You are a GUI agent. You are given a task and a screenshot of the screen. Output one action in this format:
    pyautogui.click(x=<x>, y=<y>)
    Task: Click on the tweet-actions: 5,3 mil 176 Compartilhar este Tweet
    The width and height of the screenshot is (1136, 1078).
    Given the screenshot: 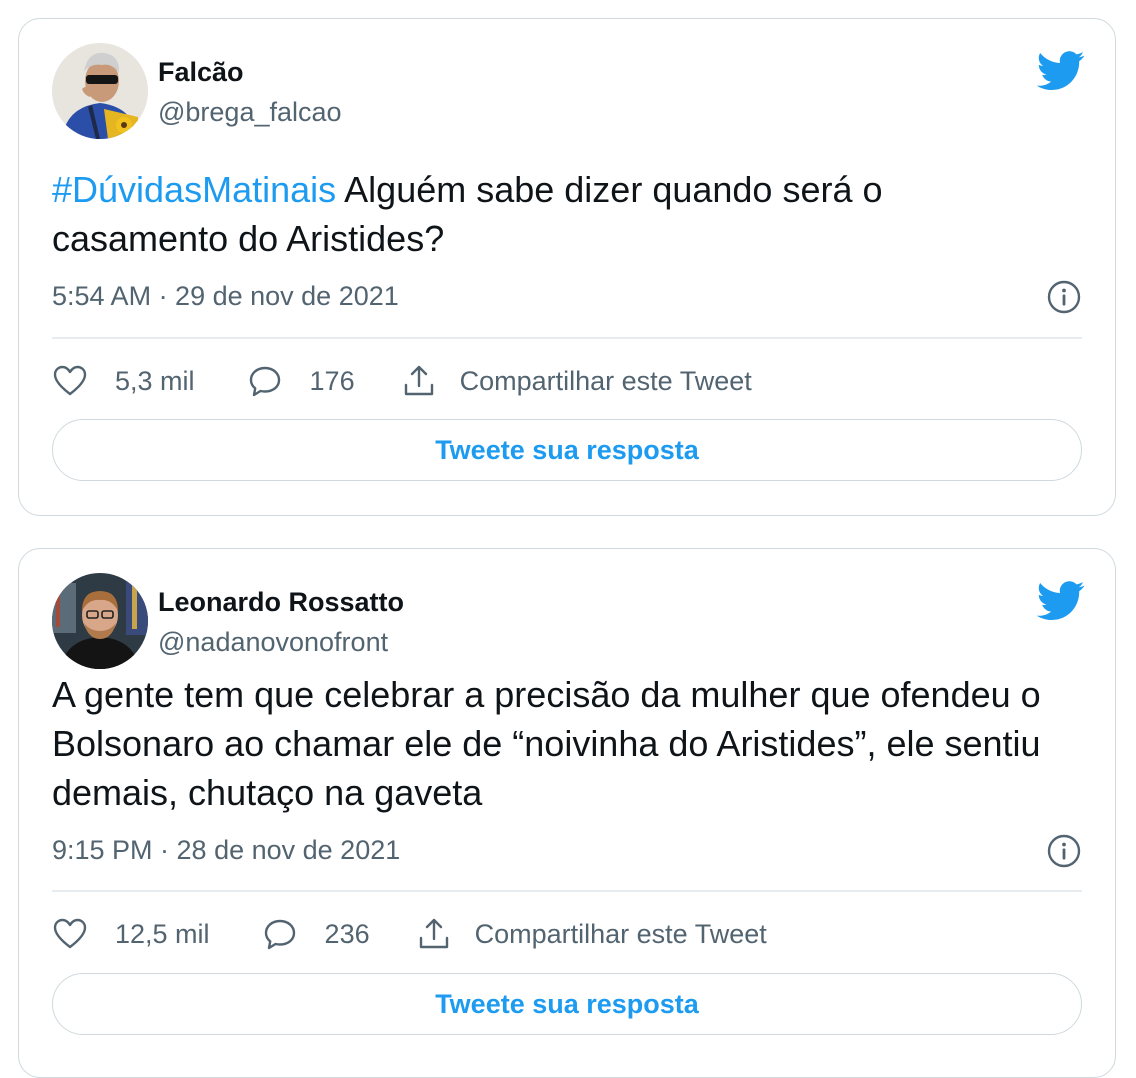 What is the action you would take?
    pyautogui.click(x=567, y=381)
    